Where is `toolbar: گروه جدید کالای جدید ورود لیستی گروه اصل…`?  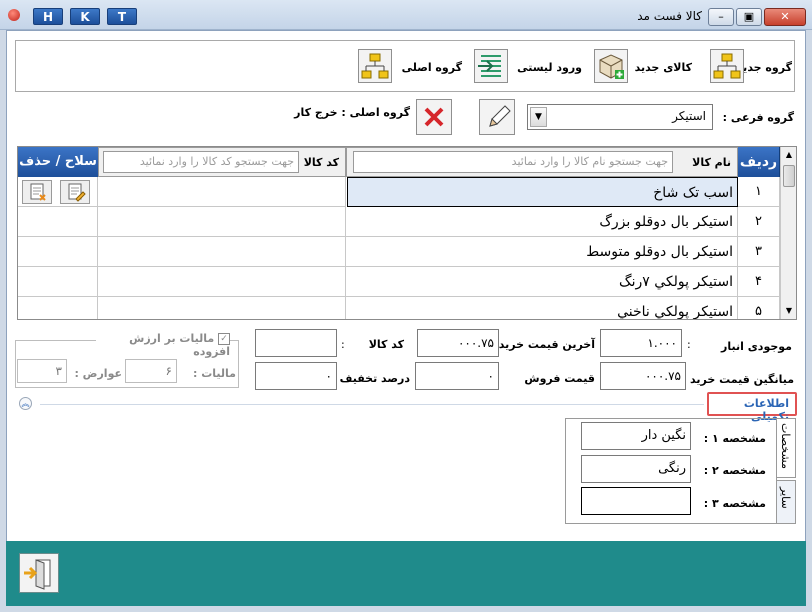 toolbar: گروه جدید کالای جدید ورود لیستی گروه اصل… is located at coordinates (405, 66).